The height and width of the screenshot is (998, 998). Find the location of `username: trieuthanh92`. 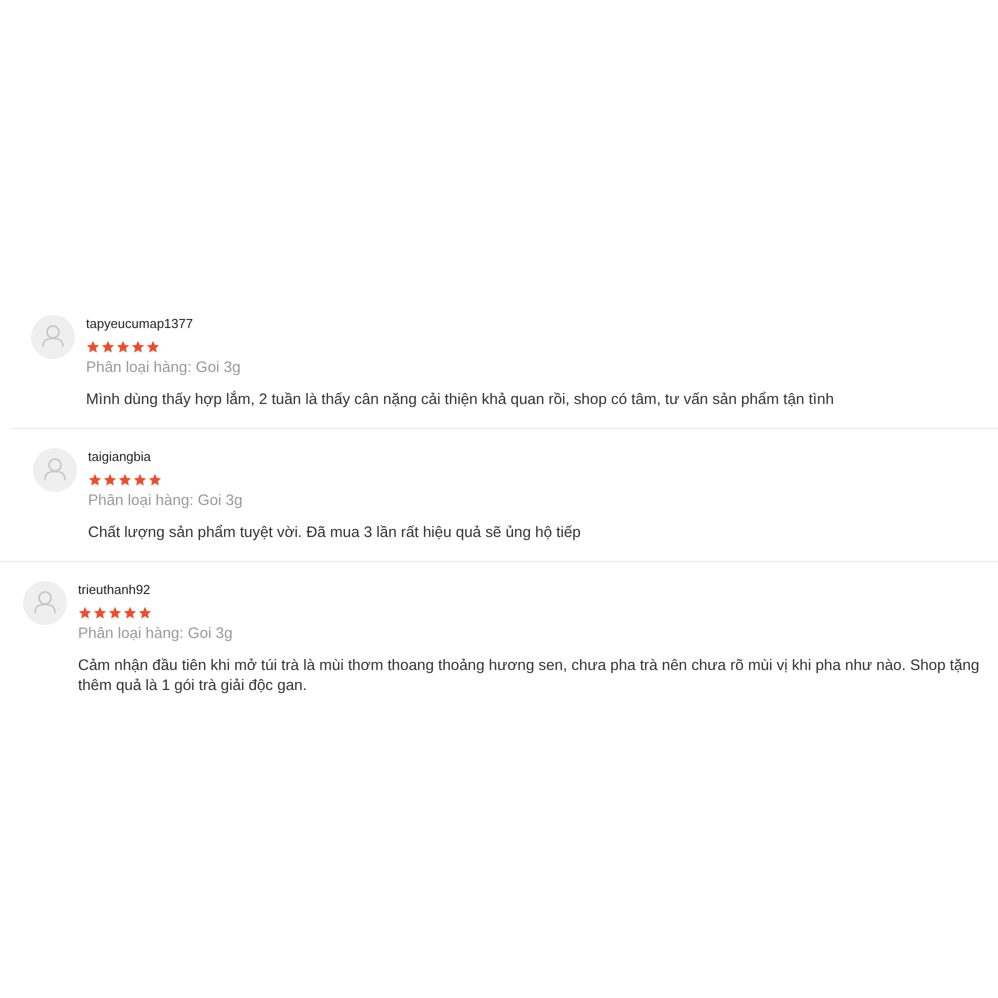

username: trieuthanh92 is located at coordinates (115, 590).